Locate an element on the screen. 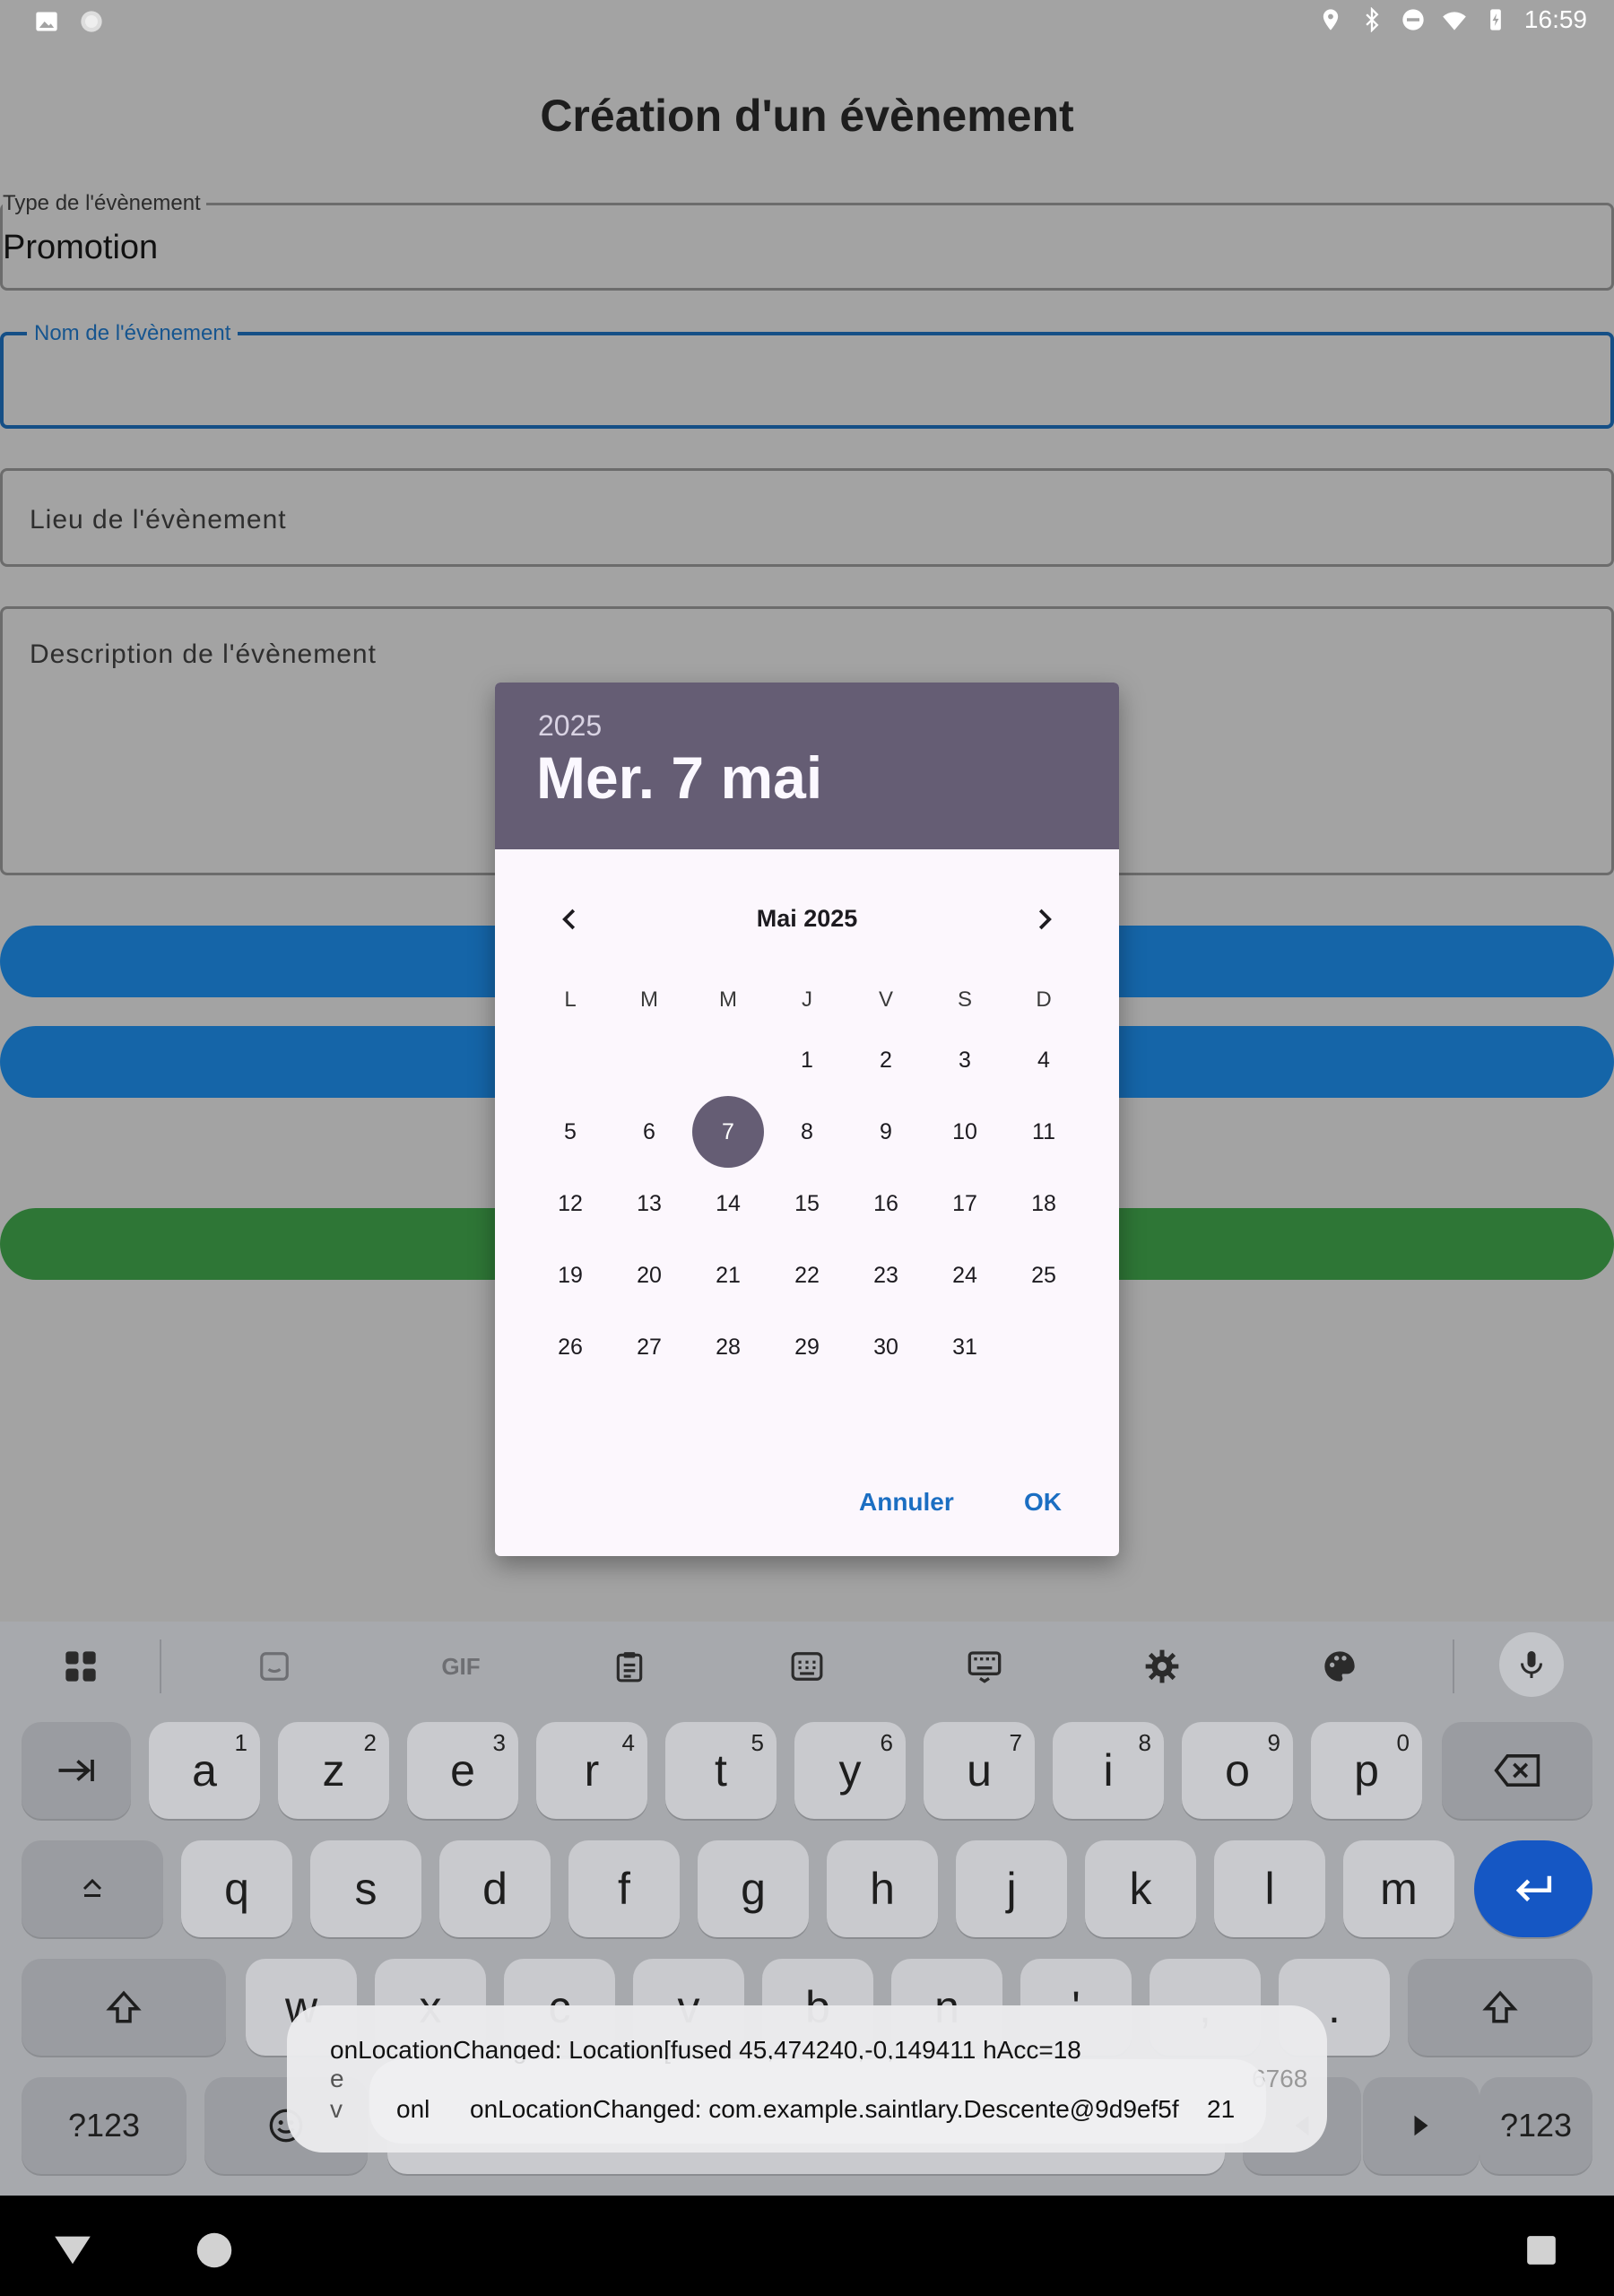  recents-square-icon is located at coordinates (1541, 2250).